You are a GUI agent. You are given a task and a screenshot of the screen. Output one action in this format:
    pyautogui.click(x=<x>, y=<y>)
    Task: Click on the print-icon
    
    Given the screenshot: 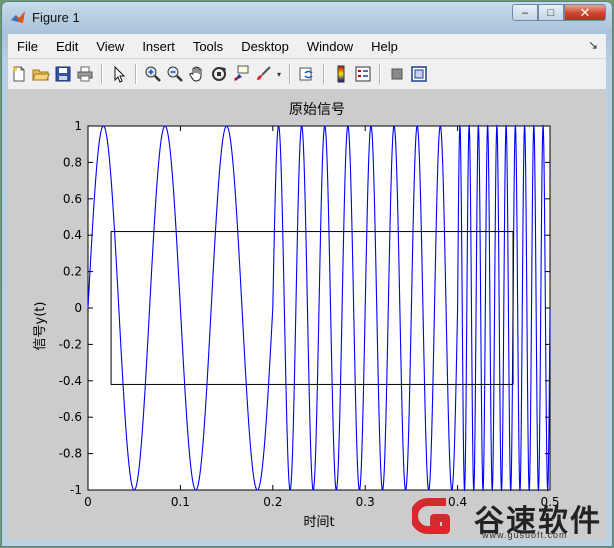 What is the action you would take?
    pyautogui.click(x=85, y=74)
    